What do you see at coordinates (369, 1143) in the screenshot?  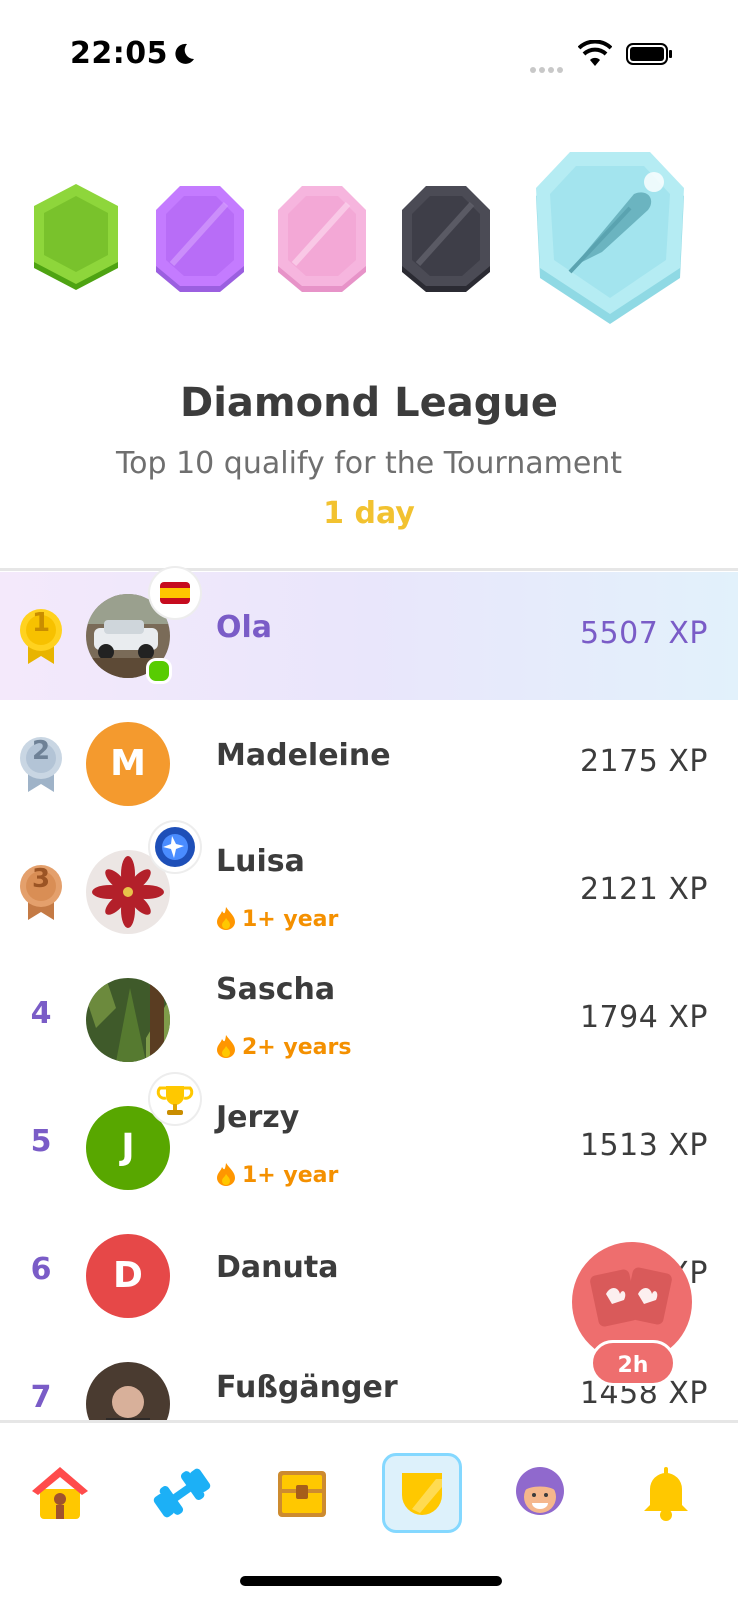 I see `table-row: 5 J Jerzy 1+ year 1513 XP` at bounding box center [369, 1143].